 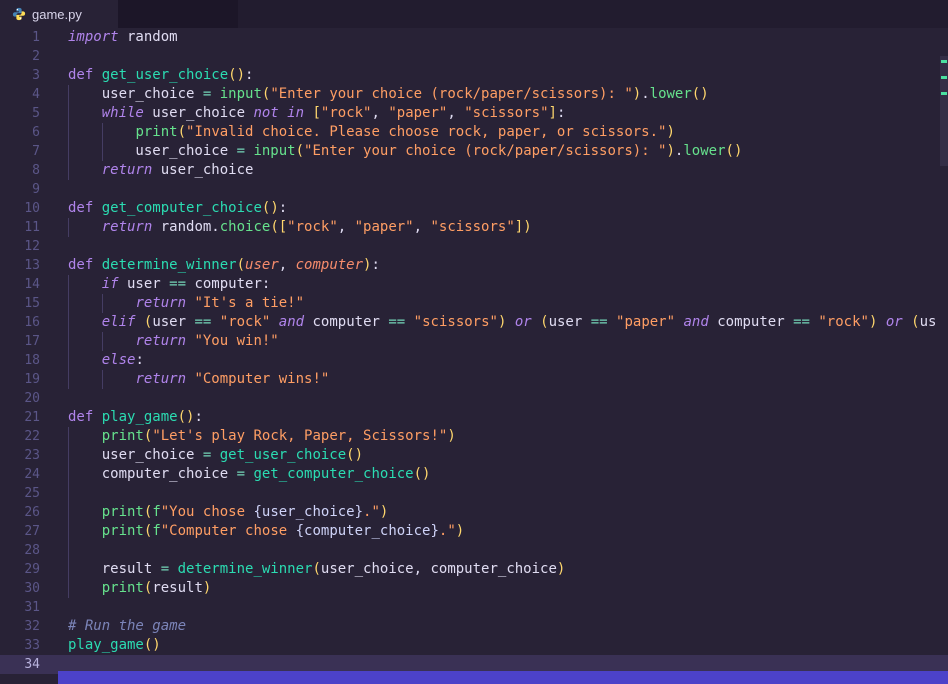 I want to click on horizontal-scrollbar, so click(x=503, y=677).